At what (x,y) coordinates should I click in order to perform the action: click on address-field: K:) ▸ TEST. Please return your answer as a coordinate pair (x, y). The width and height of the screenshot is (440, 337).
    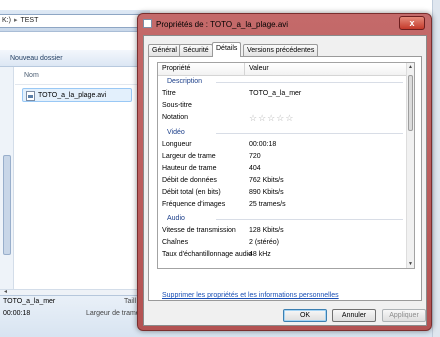
    Looking at the image, I should click on (72, 21).